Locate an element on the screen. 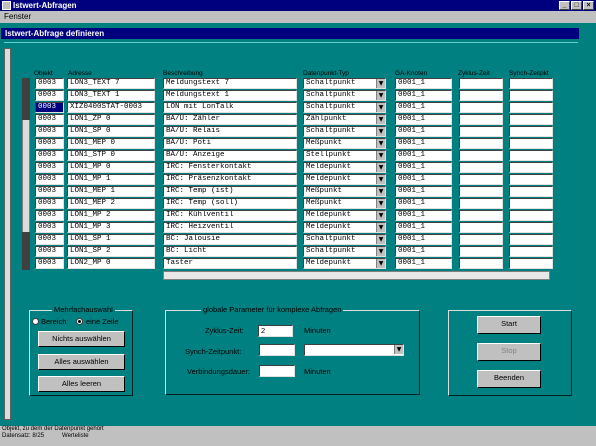 The image size is (596, 446). cell-beschreibung: IRC: Fensterkontakt is located at coordinates (230, 167).